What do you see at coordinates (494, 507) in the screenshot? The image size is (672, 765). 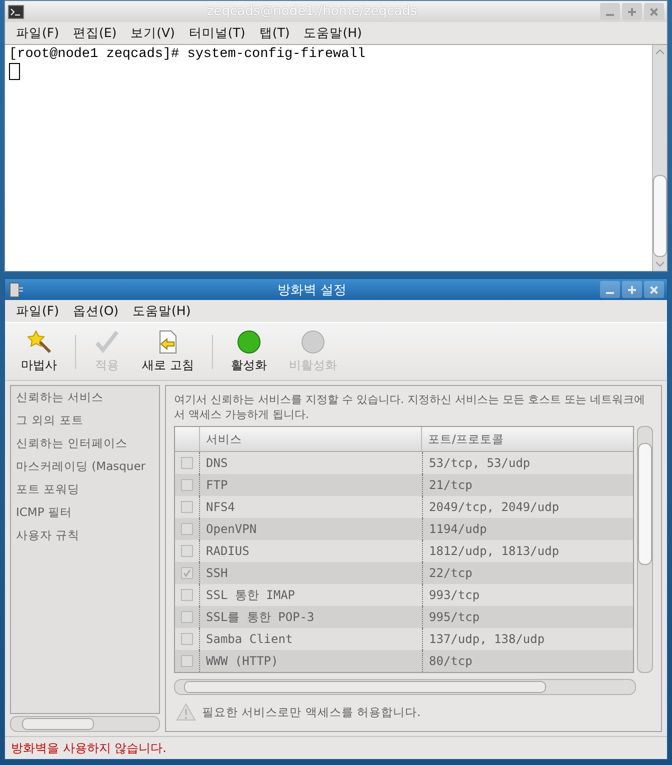 I see `table-cell: 2049/tcp, 2049/udp` at bounding box center [494, 507].